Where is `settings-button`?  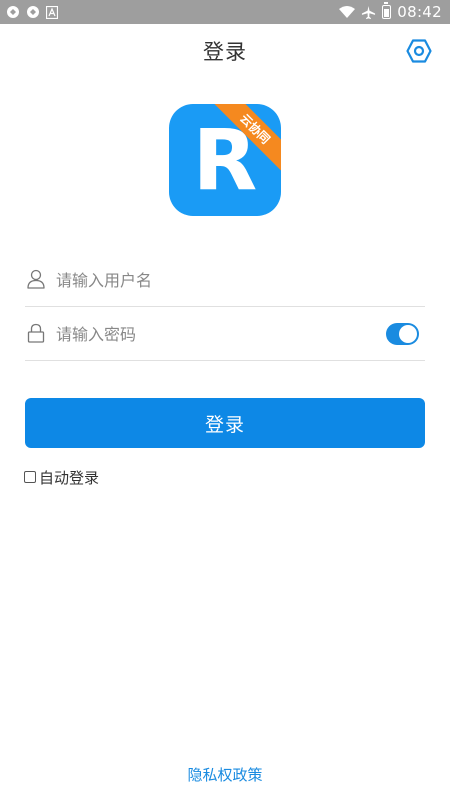
settings-button is located at coordinates (419, 51).